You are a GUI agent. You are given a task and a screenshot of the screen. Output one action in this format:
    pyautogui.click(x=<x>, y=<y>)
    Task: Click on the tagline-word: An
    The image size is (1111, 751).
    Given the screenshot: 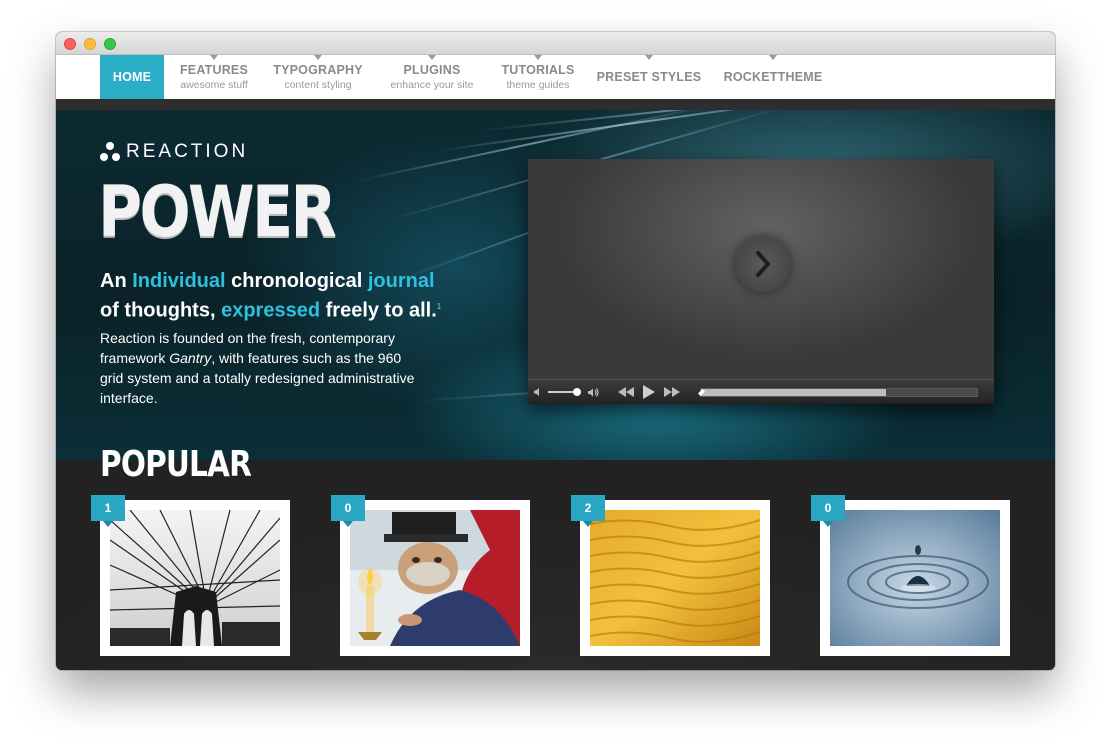 What is the action you would take?
    pyautogui.click(x=113, y=281)
    